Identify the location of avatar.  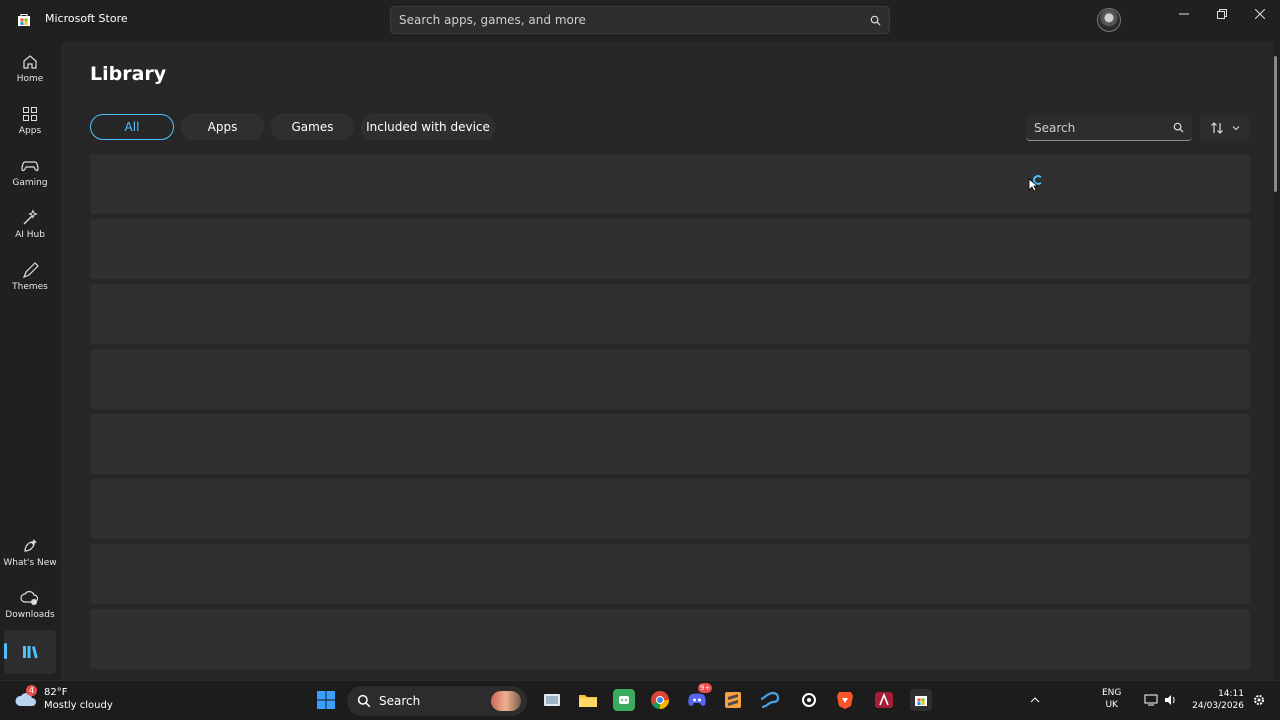
(1109, 20).